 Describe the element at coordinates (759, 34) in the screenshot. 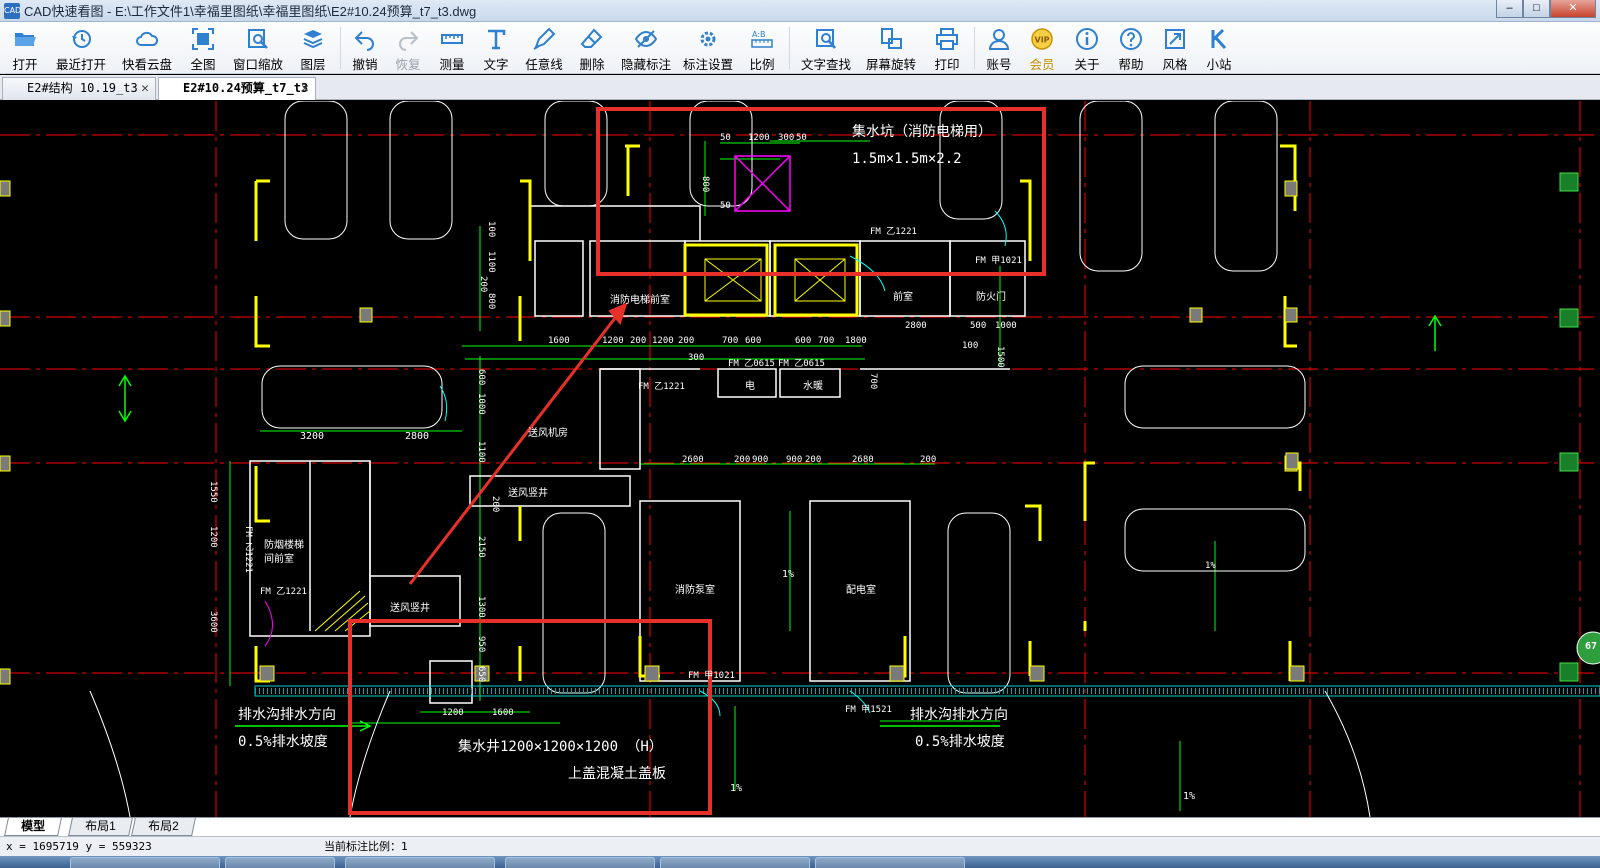

I see `svg-text: A:B` at that location.